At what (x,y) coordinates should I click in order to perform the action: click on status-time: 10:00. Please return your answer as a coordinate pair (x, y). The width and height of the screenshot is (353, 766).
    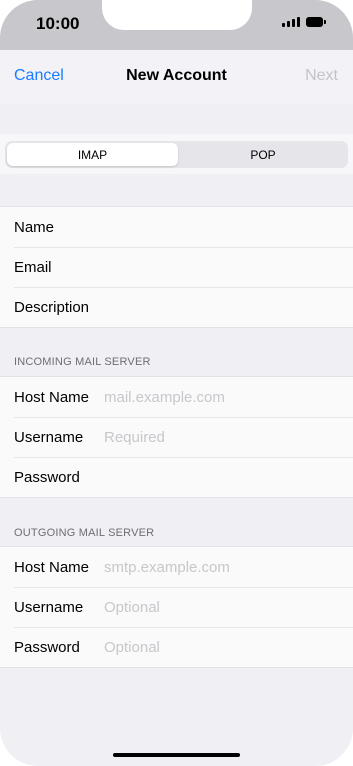
    Looking at the image, I should click on (58, 23).